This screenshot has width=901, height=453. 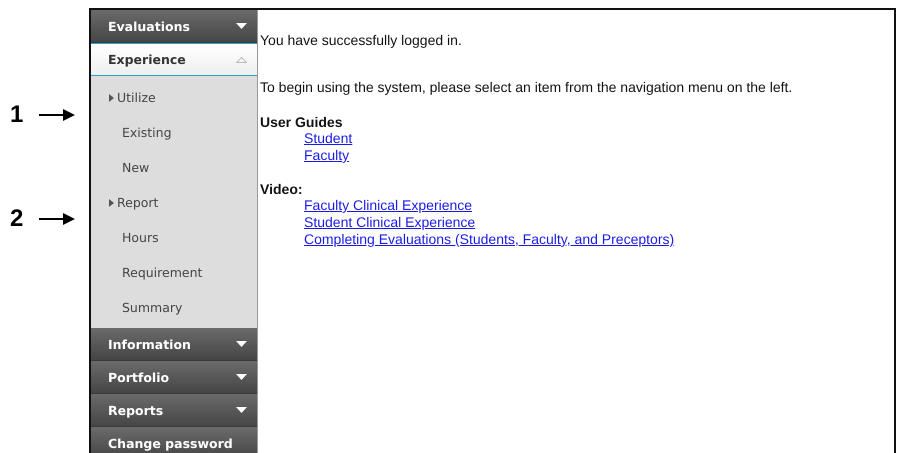 I want to click on menu-item: Existing, so click(x=174, y=132).